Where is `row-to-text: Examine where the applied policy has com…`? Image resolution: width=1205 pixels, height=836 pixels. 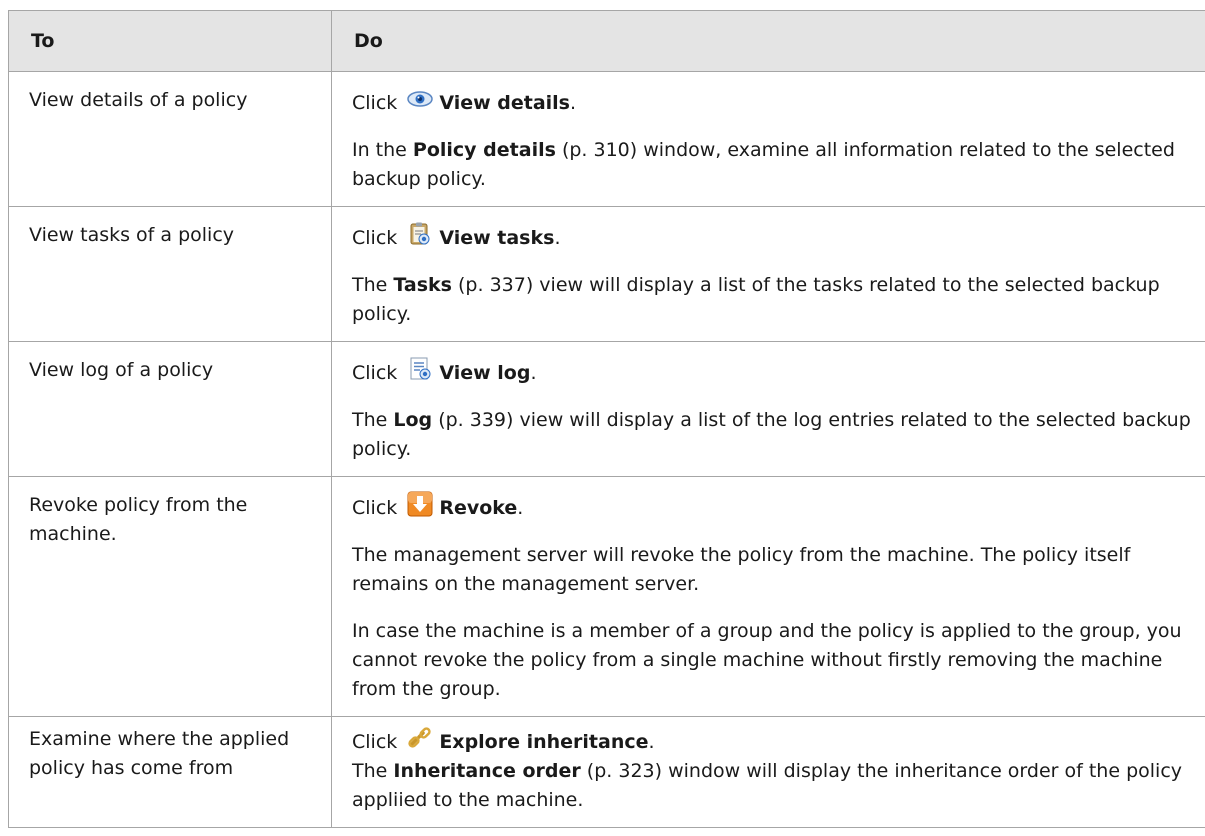
row-to-text: Examine where the applied policy has com… is located at coordinates (159, 753).